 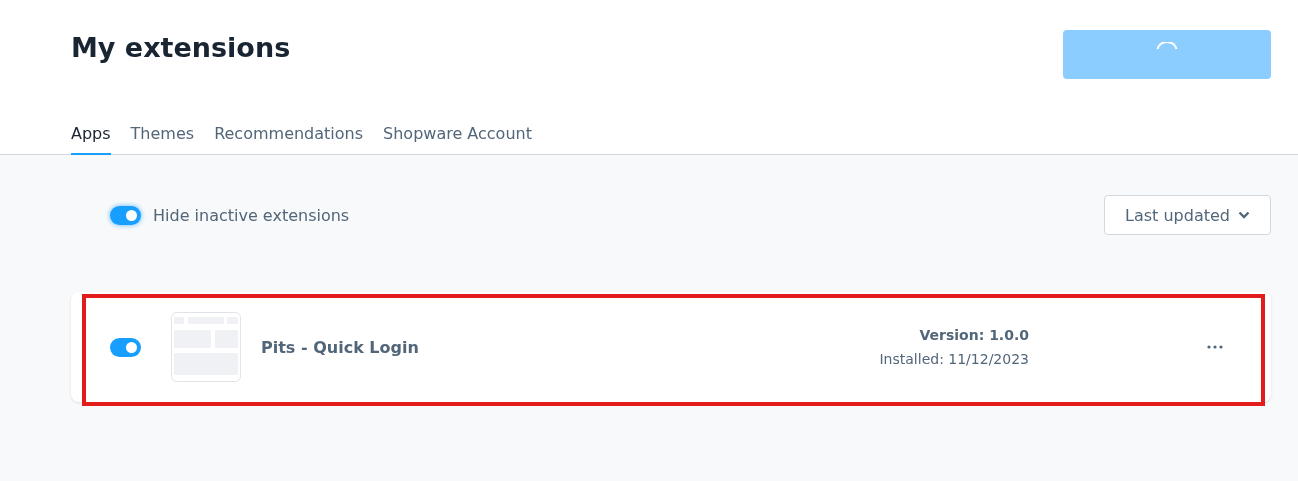 I want to click on installed-date: Installed: 11/12/2023, so click(x=954, y=359).